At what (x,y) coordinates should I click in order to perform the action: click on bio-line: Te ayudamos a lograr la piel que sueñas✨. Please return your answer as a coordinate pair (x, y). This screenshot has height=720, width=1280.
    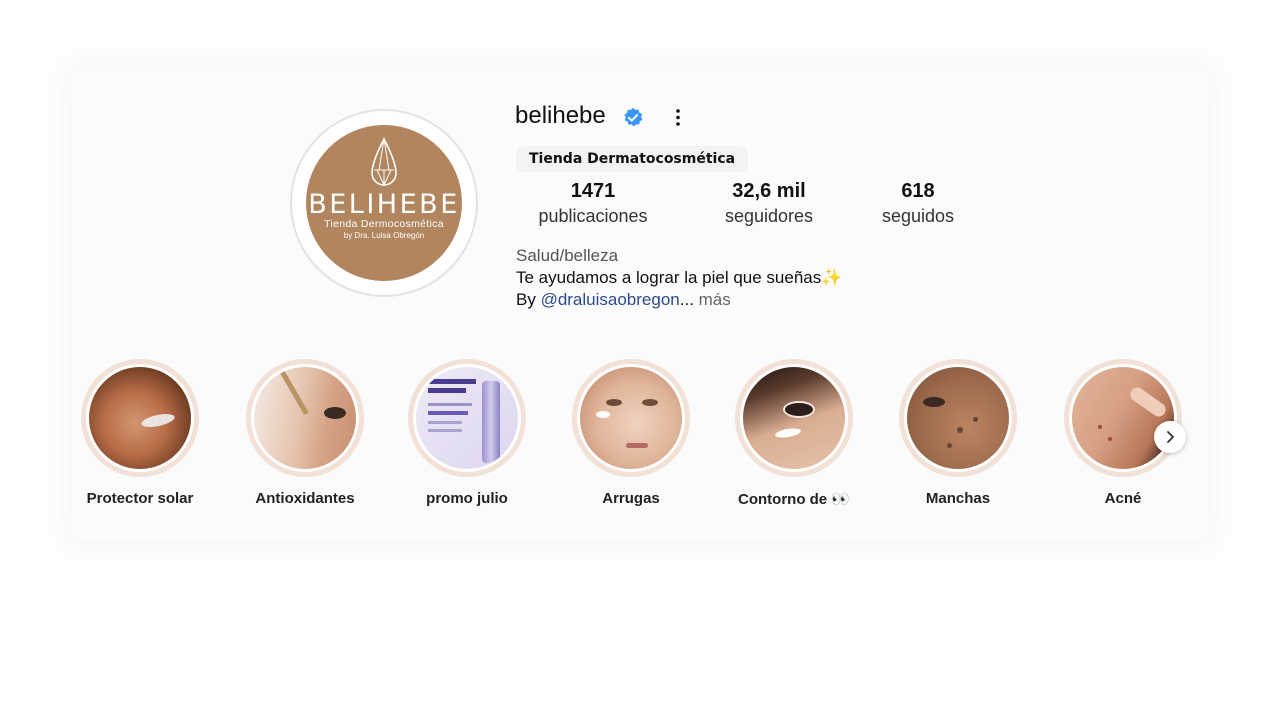
    Looking at the image, I should click on (679, 277).